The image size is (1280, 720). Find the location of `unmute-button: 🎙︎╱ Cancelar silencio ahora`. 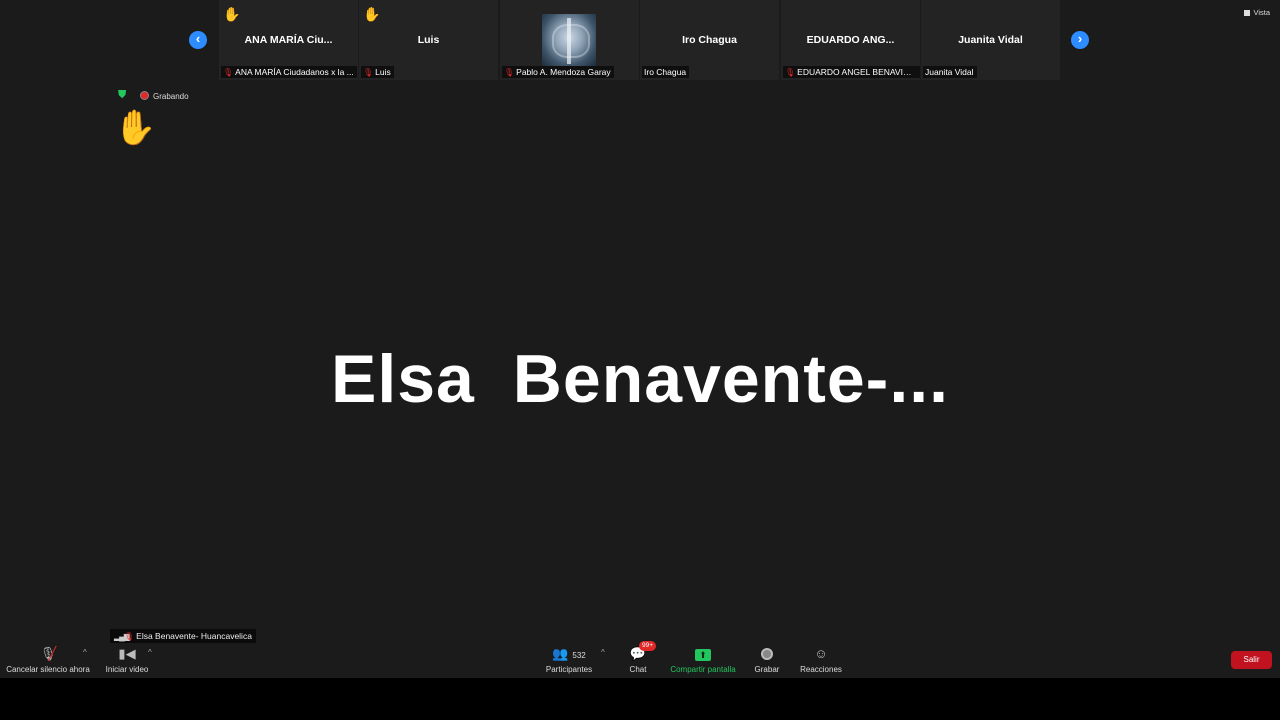

unmute-button: 🎙︎╱ Cancelar silencio ahora is located at coordinates (48, 659).